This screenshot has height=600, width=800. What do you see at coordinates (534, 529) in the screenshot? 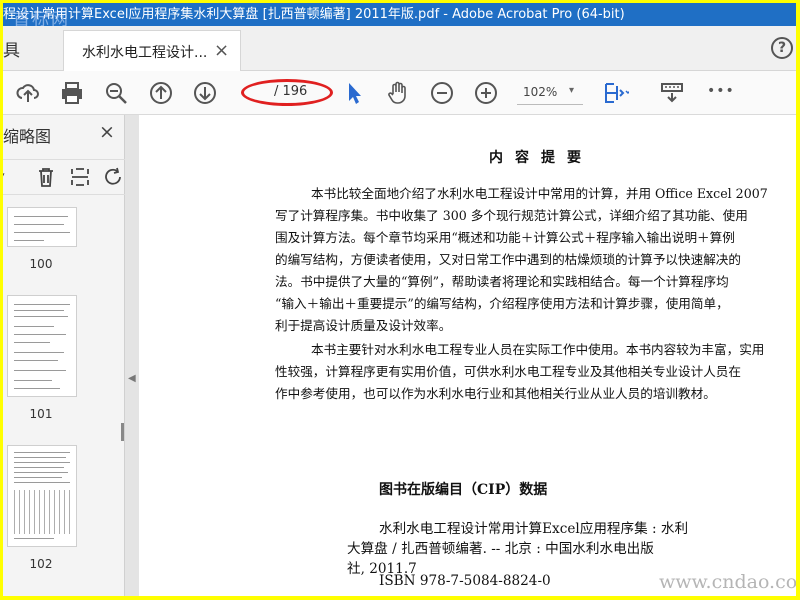
I see `cip-line: 水利水电工程设计常用计算Excel应用程序集 : 水利` at bounding box center [534, 529].